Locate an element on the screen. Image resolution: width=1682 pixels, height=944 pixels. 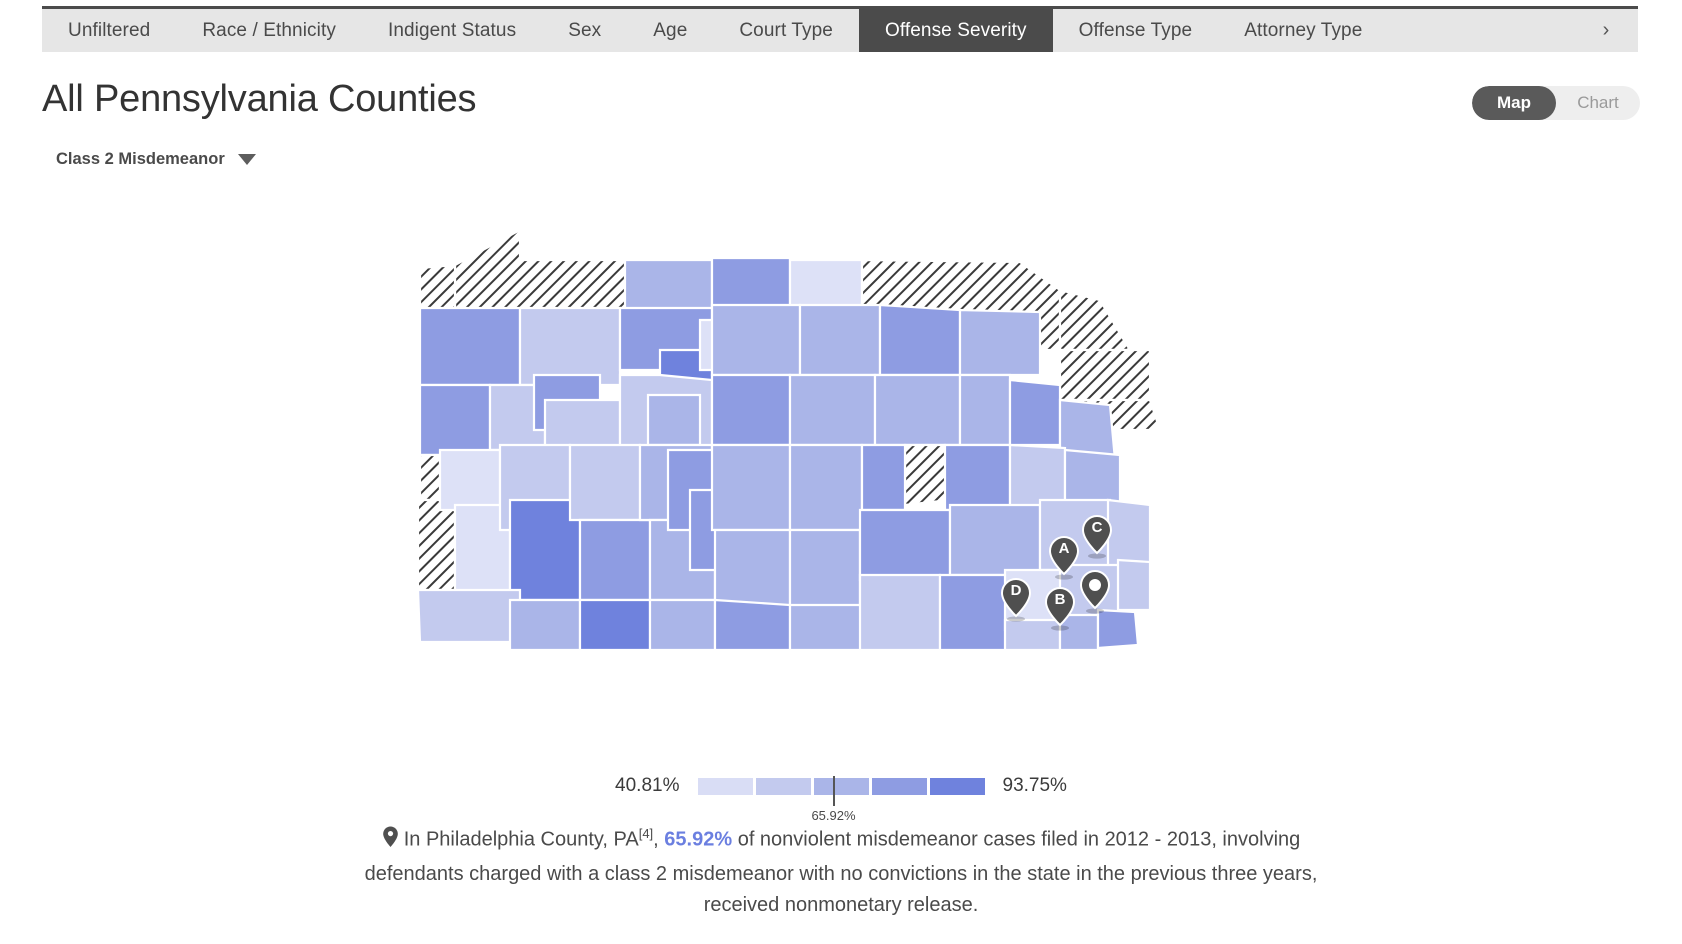
caption-footnote: [4] is located at coordinates (646, 833).